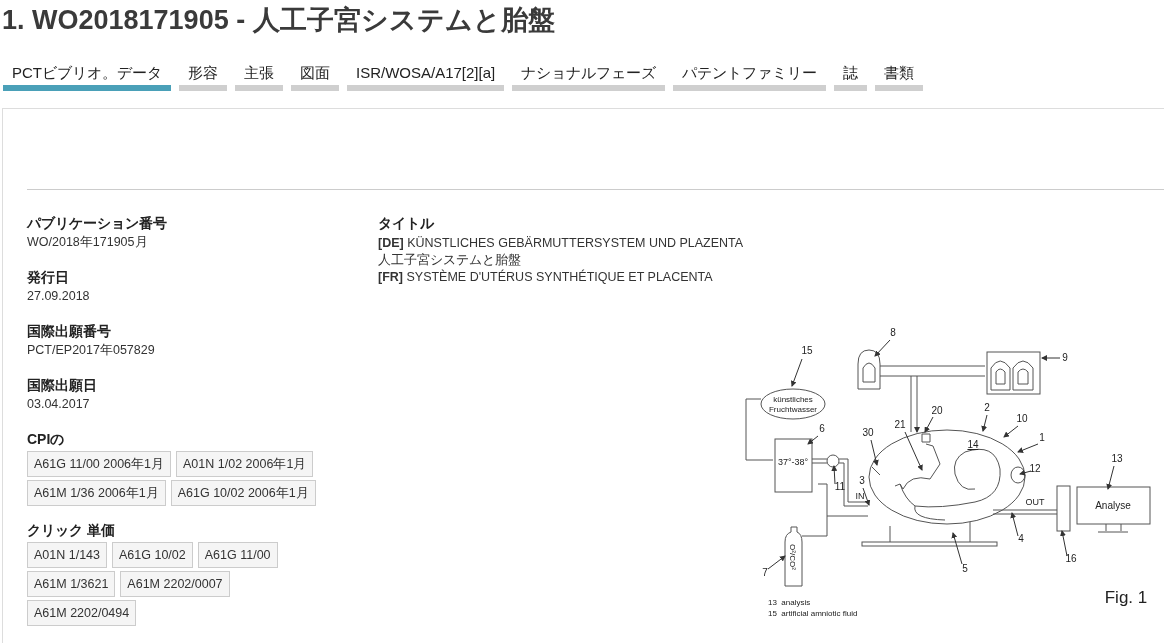  I want to click on tab: 誌, so click(851, 76).